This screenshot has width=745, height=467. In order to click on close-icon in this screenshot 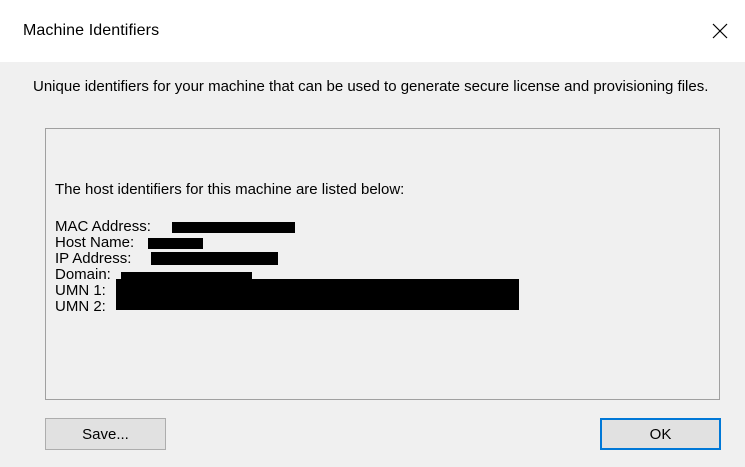, I will do `click(720, 31)`.